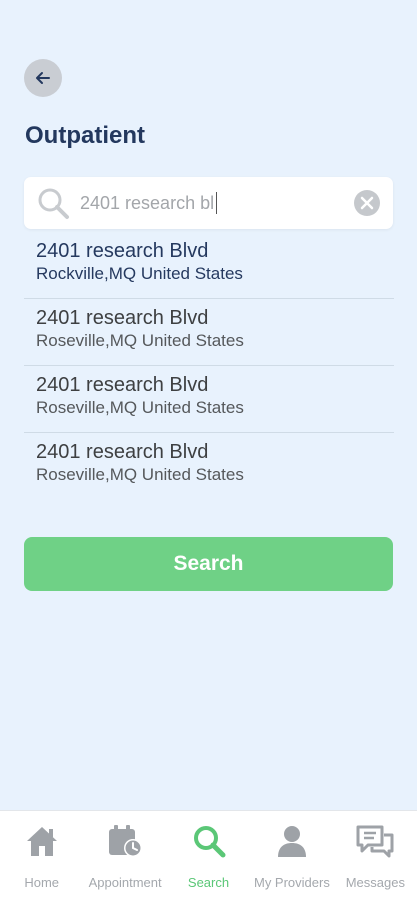 Image resolution: width=417 pixels, height=901 pixels. Describe the element at coordinates (291, 882) in the screenshot. I see `tab-label: My Providers` at that location.